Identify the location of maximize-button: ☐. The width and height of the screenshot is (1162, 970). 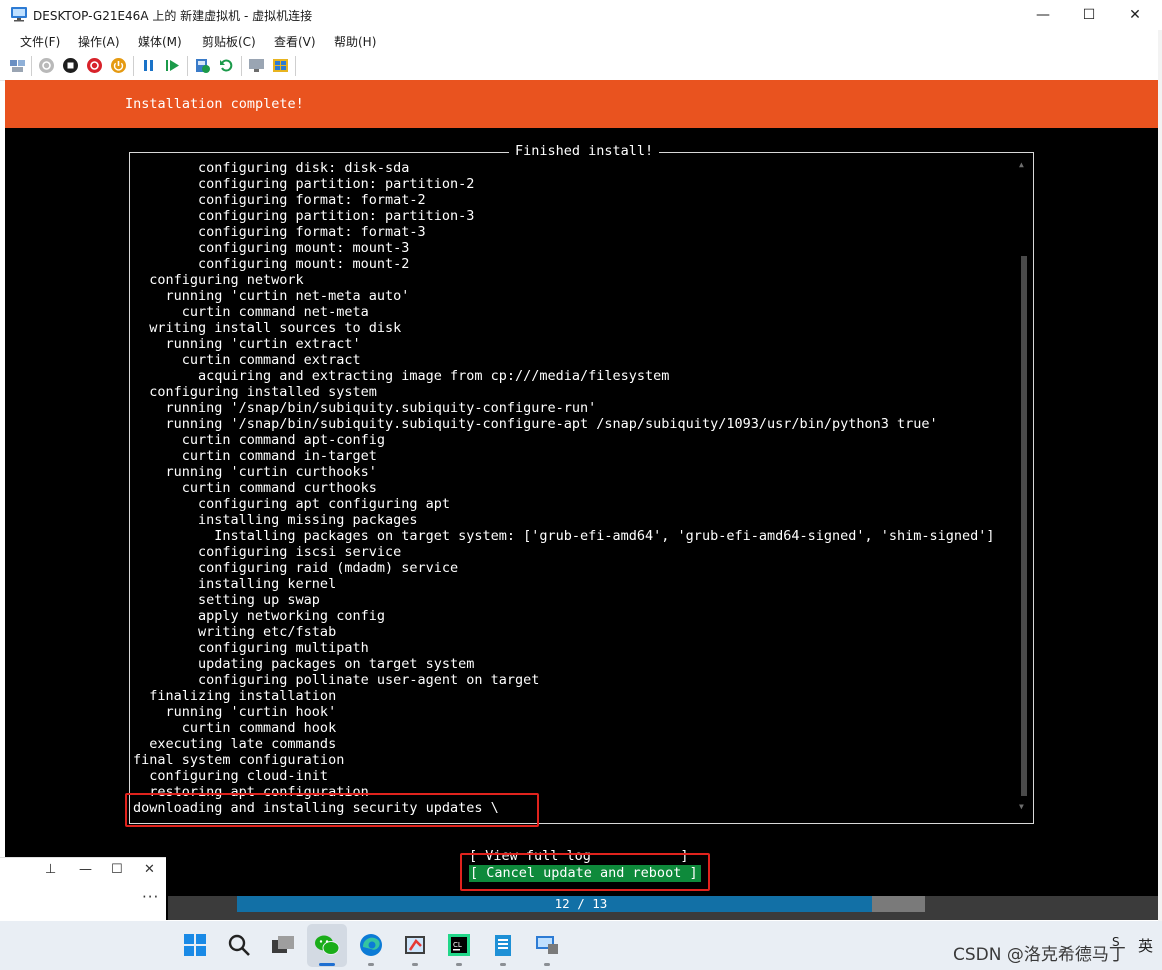
(1089, 15).